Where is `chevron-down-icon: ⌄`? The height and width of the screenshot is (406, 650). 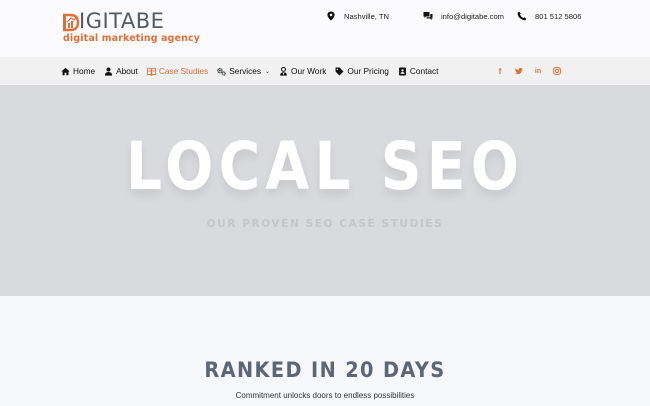 chevron-down-icon: ⌄ is located at coordinates (268, 71).